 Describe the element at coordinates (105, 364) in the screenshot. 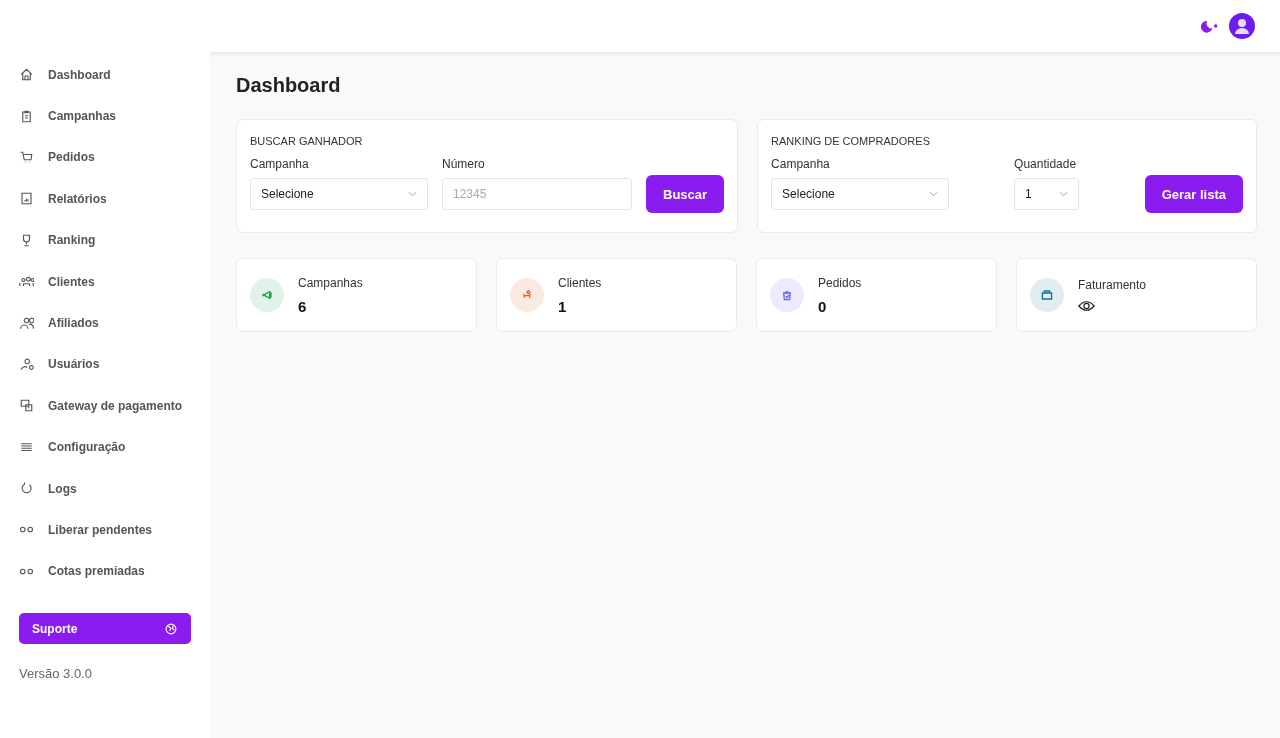

I see `sidebar-item: Usuários` at that location.